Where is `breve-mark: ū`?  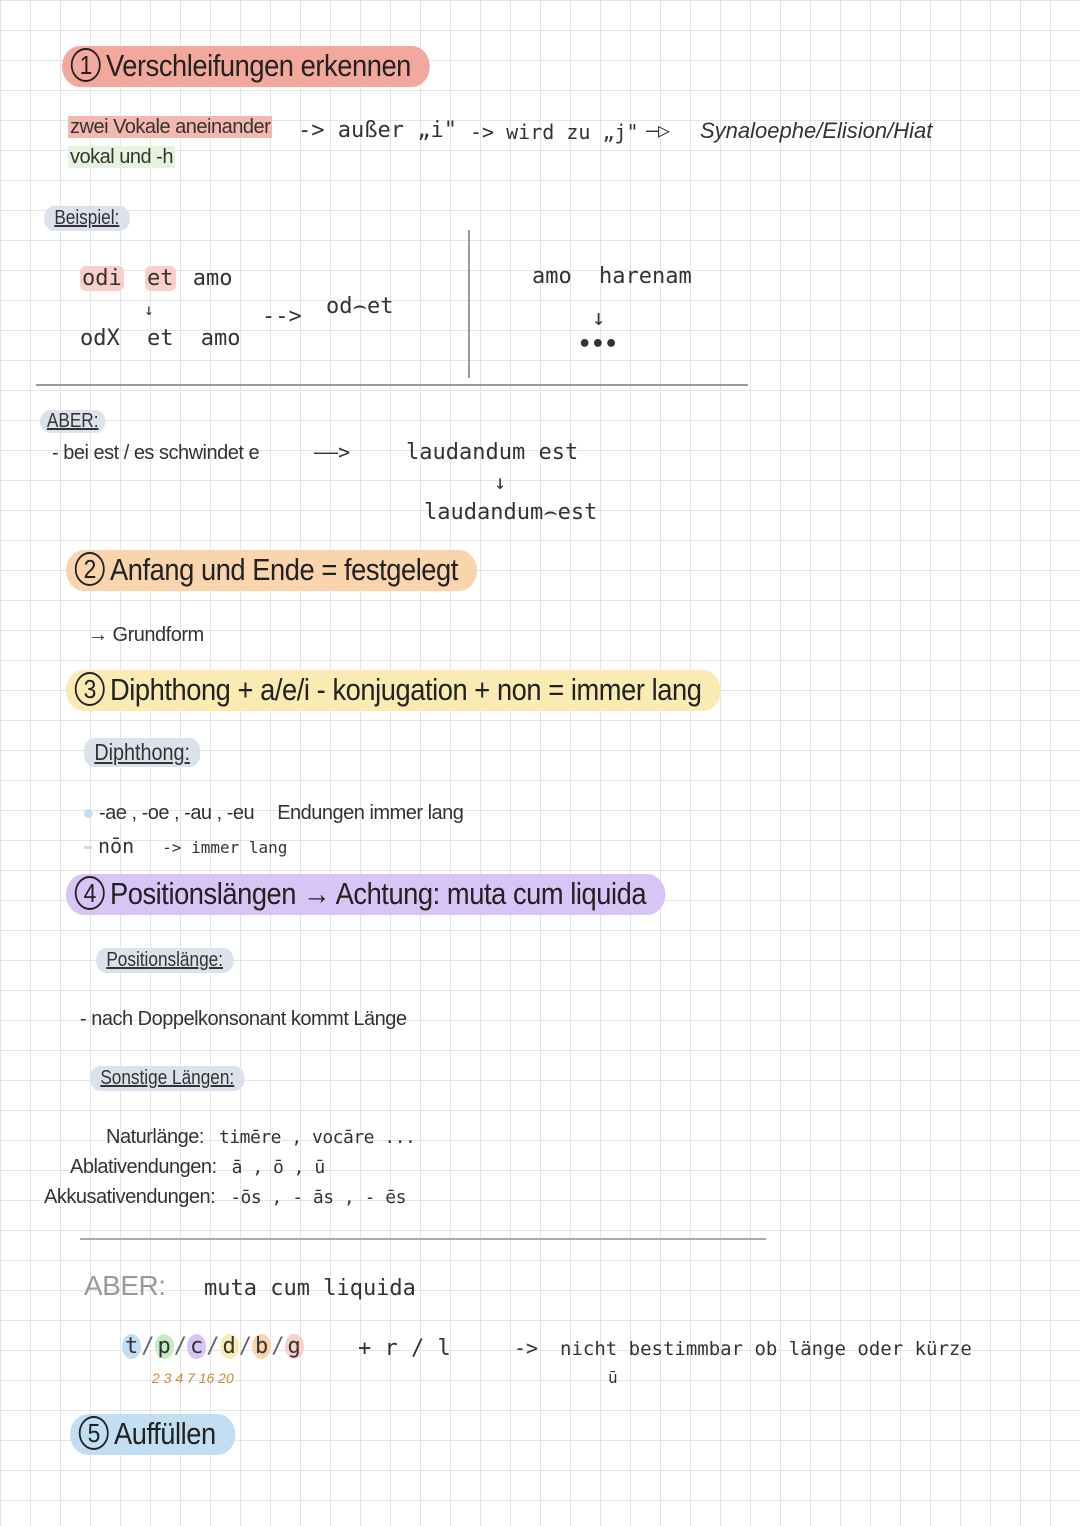
breve-mark: ū is located at coordinates (613, 1377).